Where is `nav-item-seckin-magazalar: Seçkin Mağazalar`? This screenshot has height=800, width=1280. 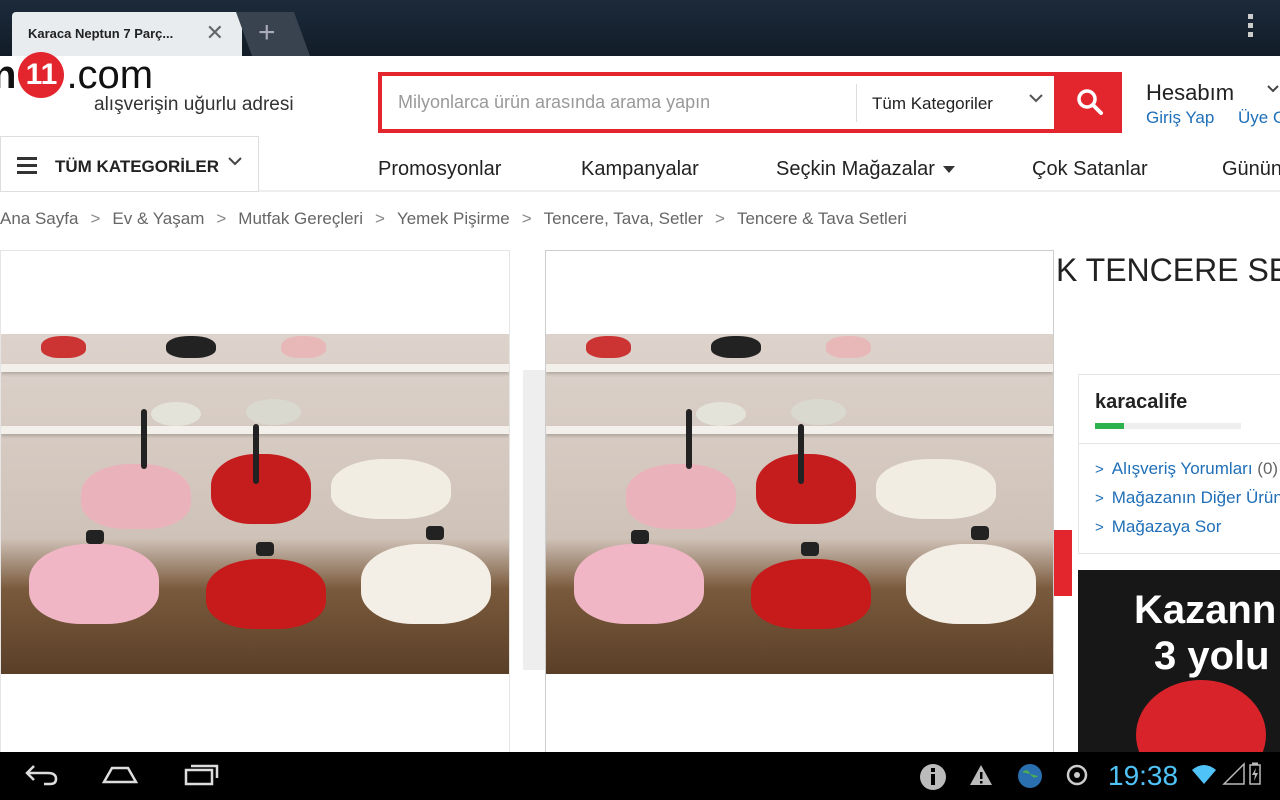
nav-item-seckin-magazalar: Seçkin Mağazalar is located at coordinates (865, 169).